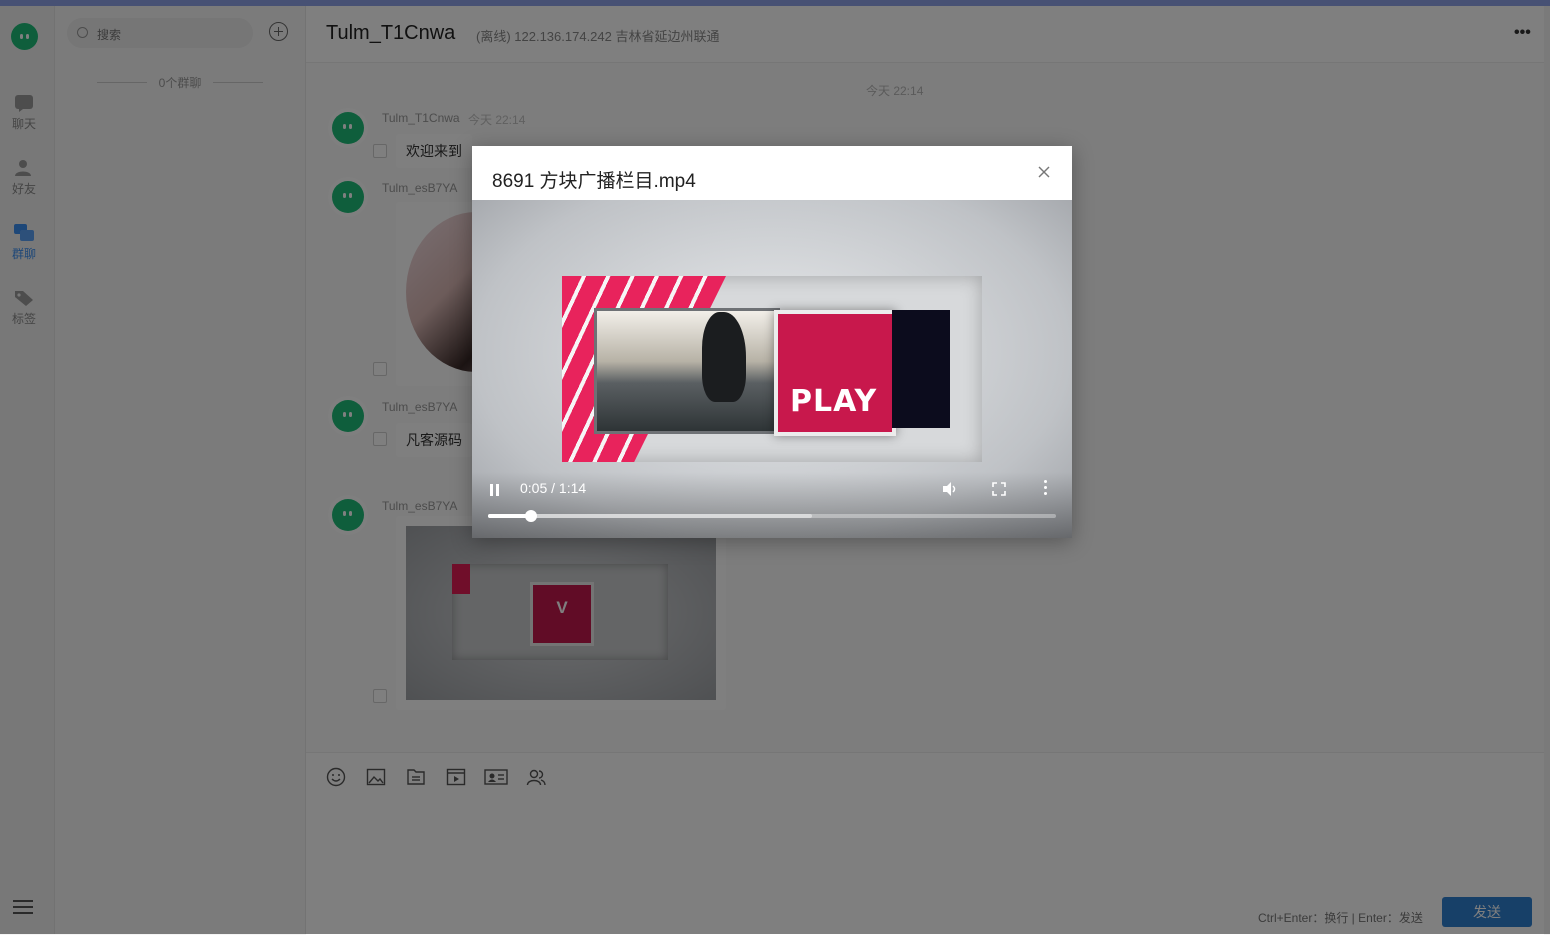 This screenshot has height=935, width=1550. Describe the element at coordinates (495, 490) in the screenshot. I see `pause-icon` at that location.